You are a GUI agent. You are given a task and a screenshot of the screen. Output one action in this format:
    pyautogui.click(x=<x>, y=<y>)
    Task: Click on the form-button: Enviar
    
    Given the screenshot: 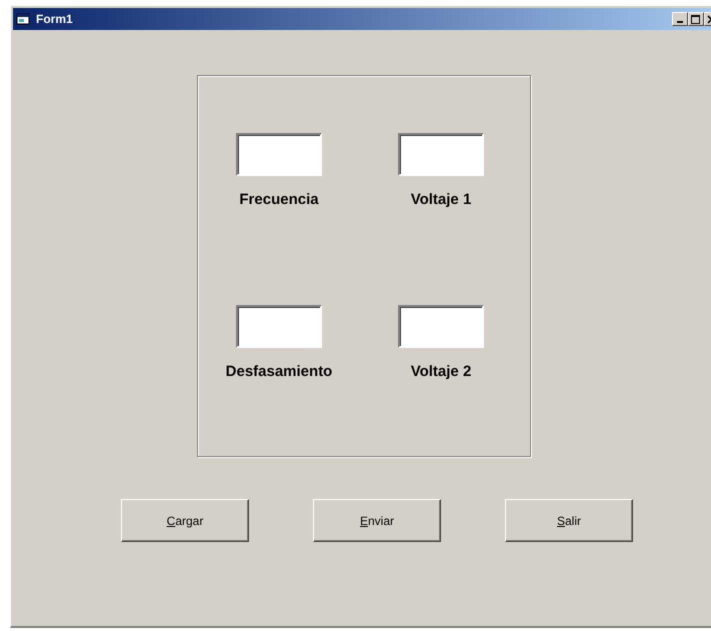 What is the action you would take?
    pyautogui.click(x=377, y=520)
    